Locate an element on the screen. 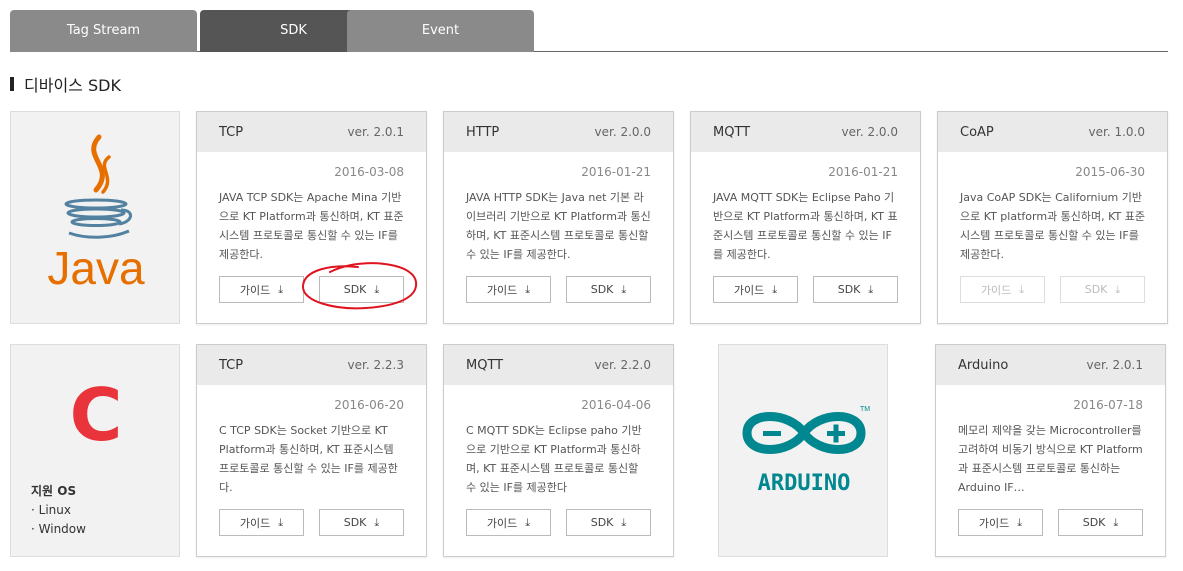 The height and width of the screenshot is (571, 1183). card-date: 2016-04-06 is located at coordinates (616, 405).